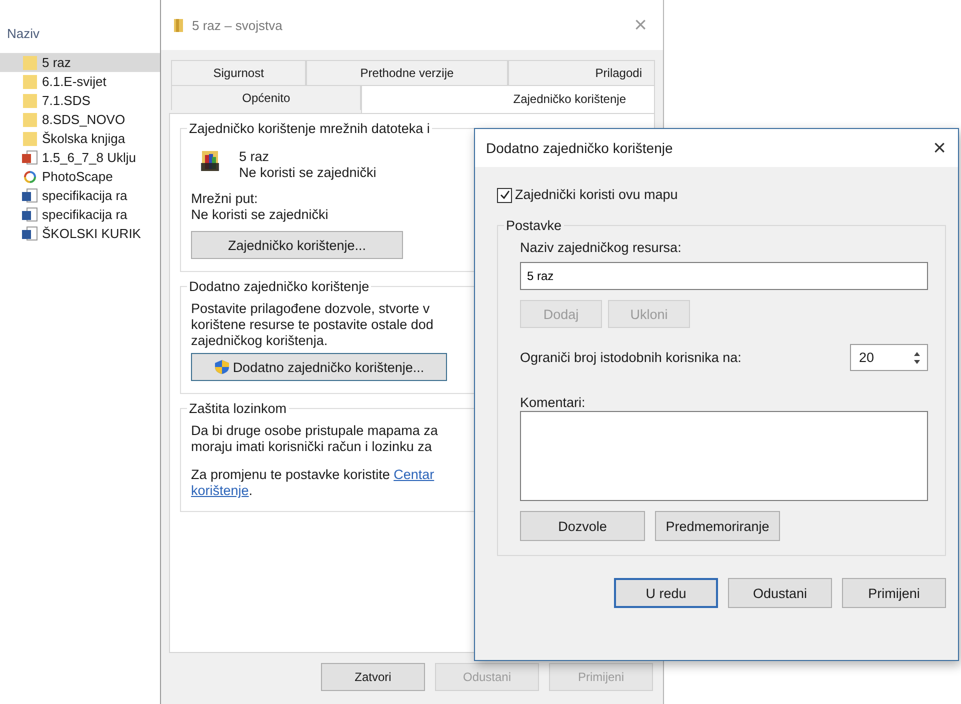 Image resolution: width=961 pixels, height=704 pixels. Describe the element at coordinates (80, 100) in the screenshot. I see `file-item: 7.1.SDS` at that location.